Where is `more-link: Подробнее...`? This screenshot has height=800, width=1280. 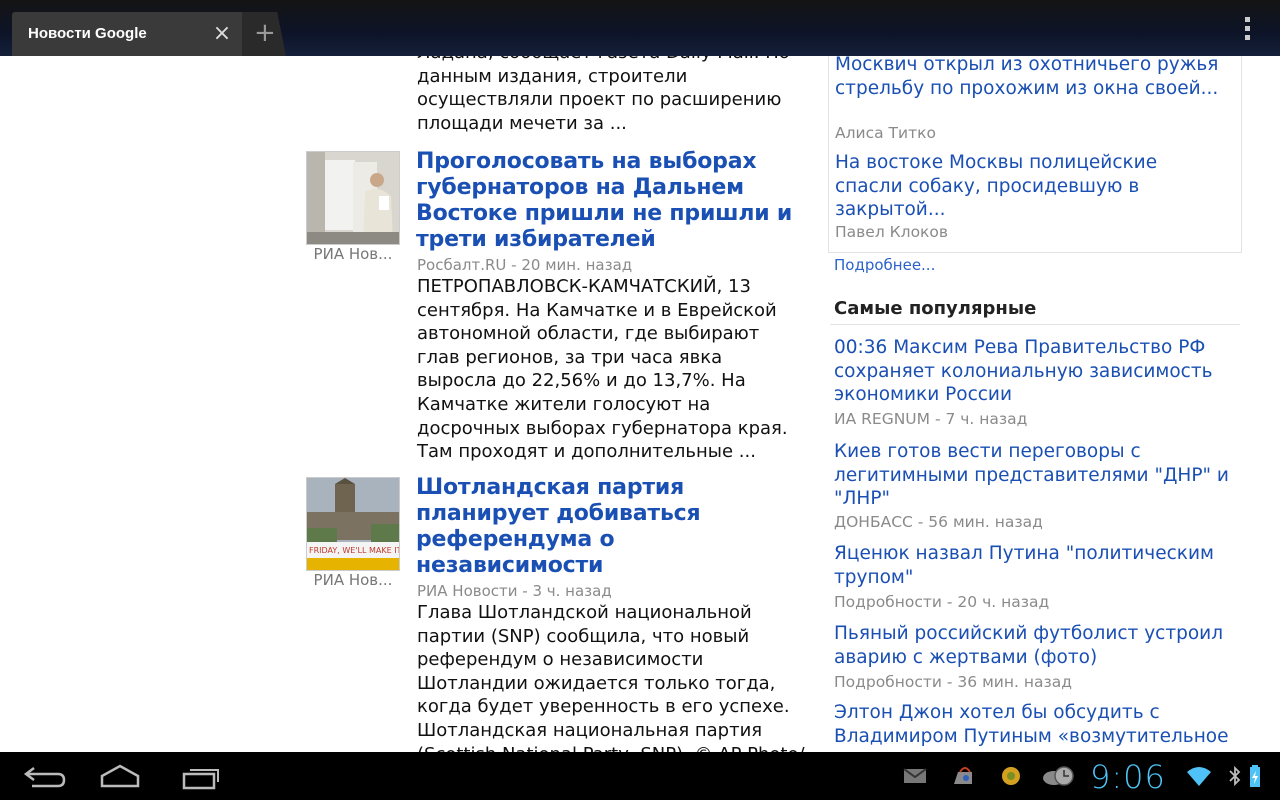
more-link: Подробнее... is located at coordinates (884, 265).